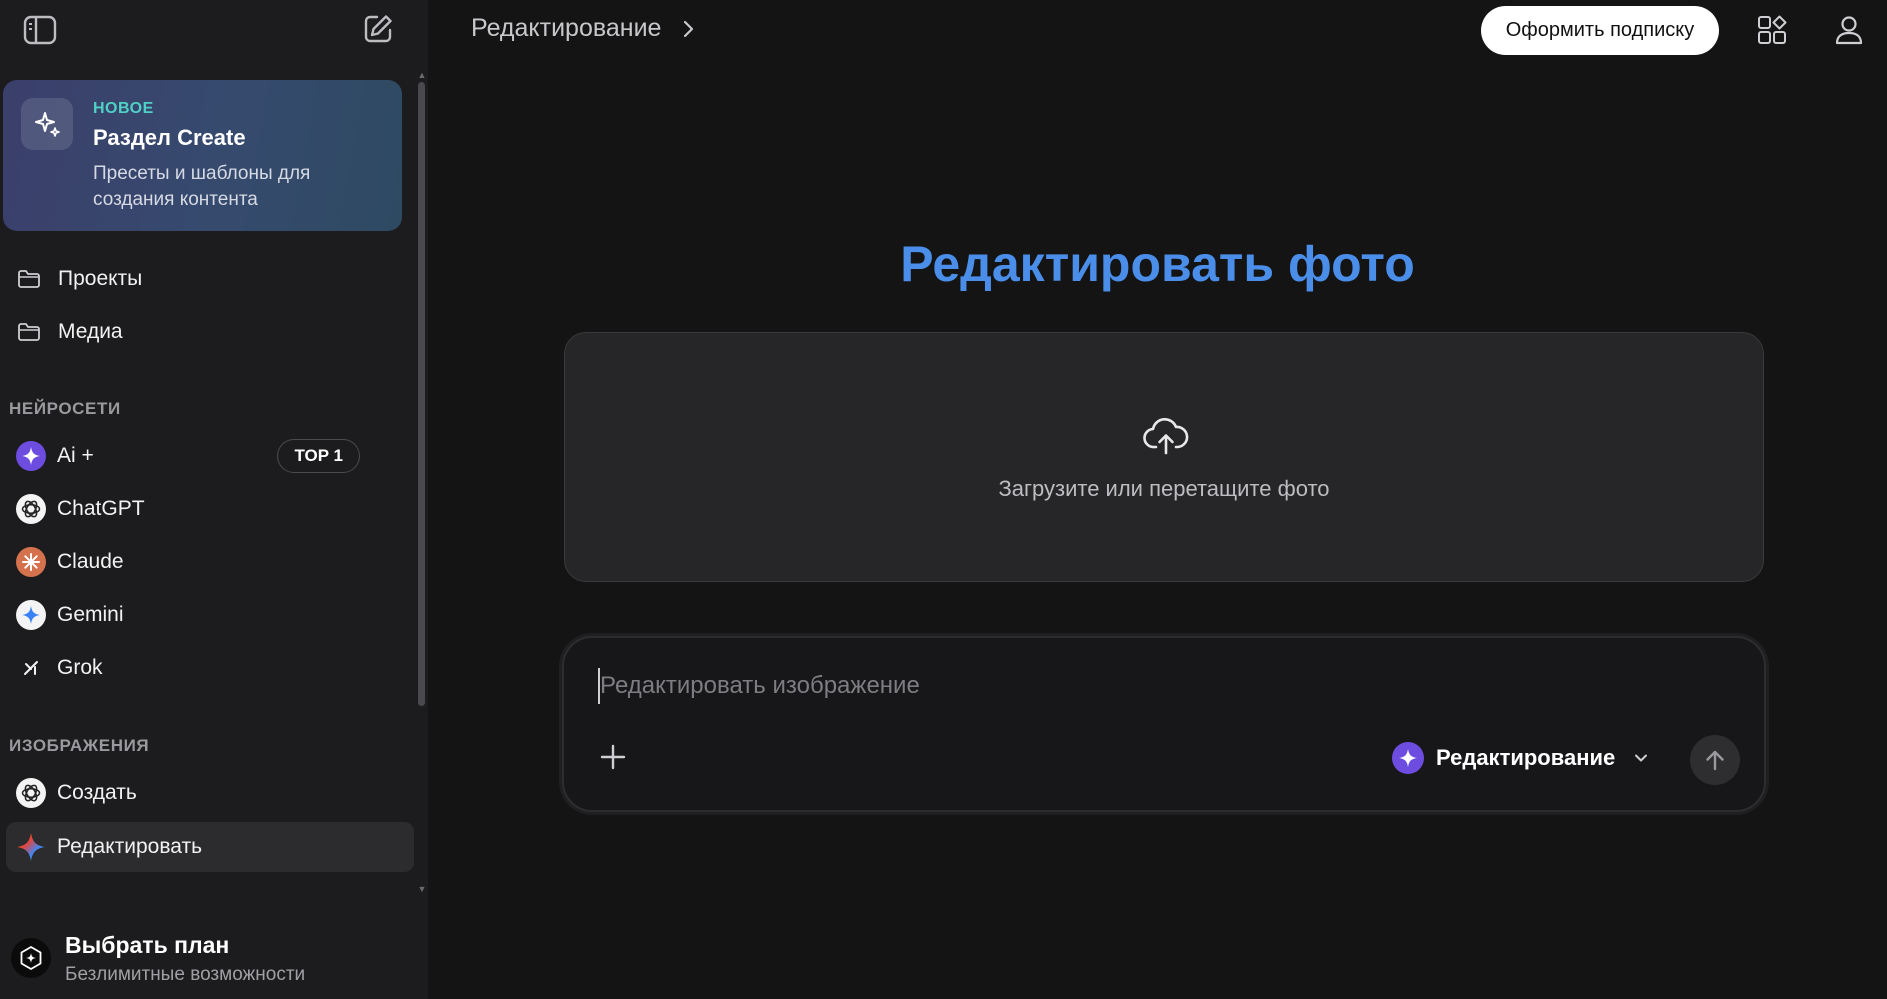  I want to click on sidebar-toolbar, so click(214, 30).